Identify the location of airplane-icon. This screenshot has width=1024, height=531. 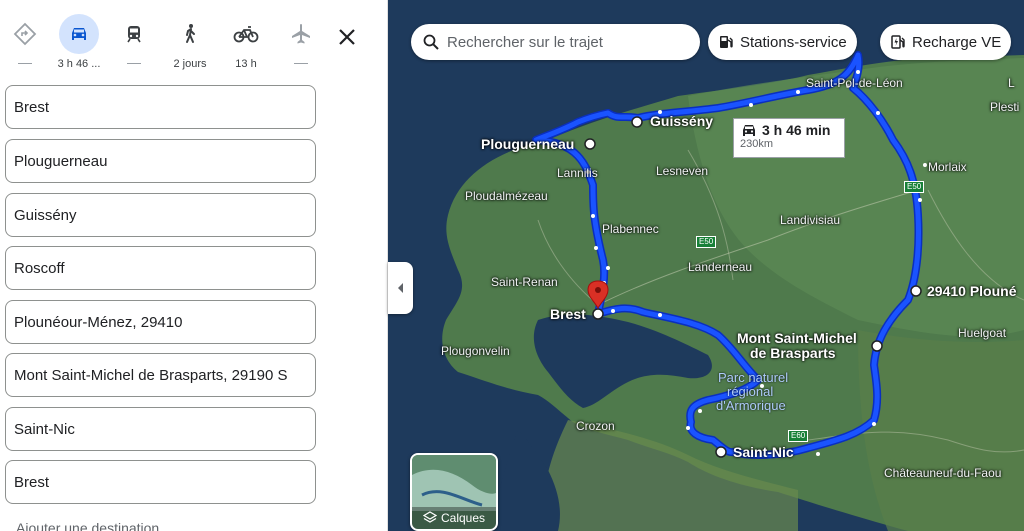
(301, 34).